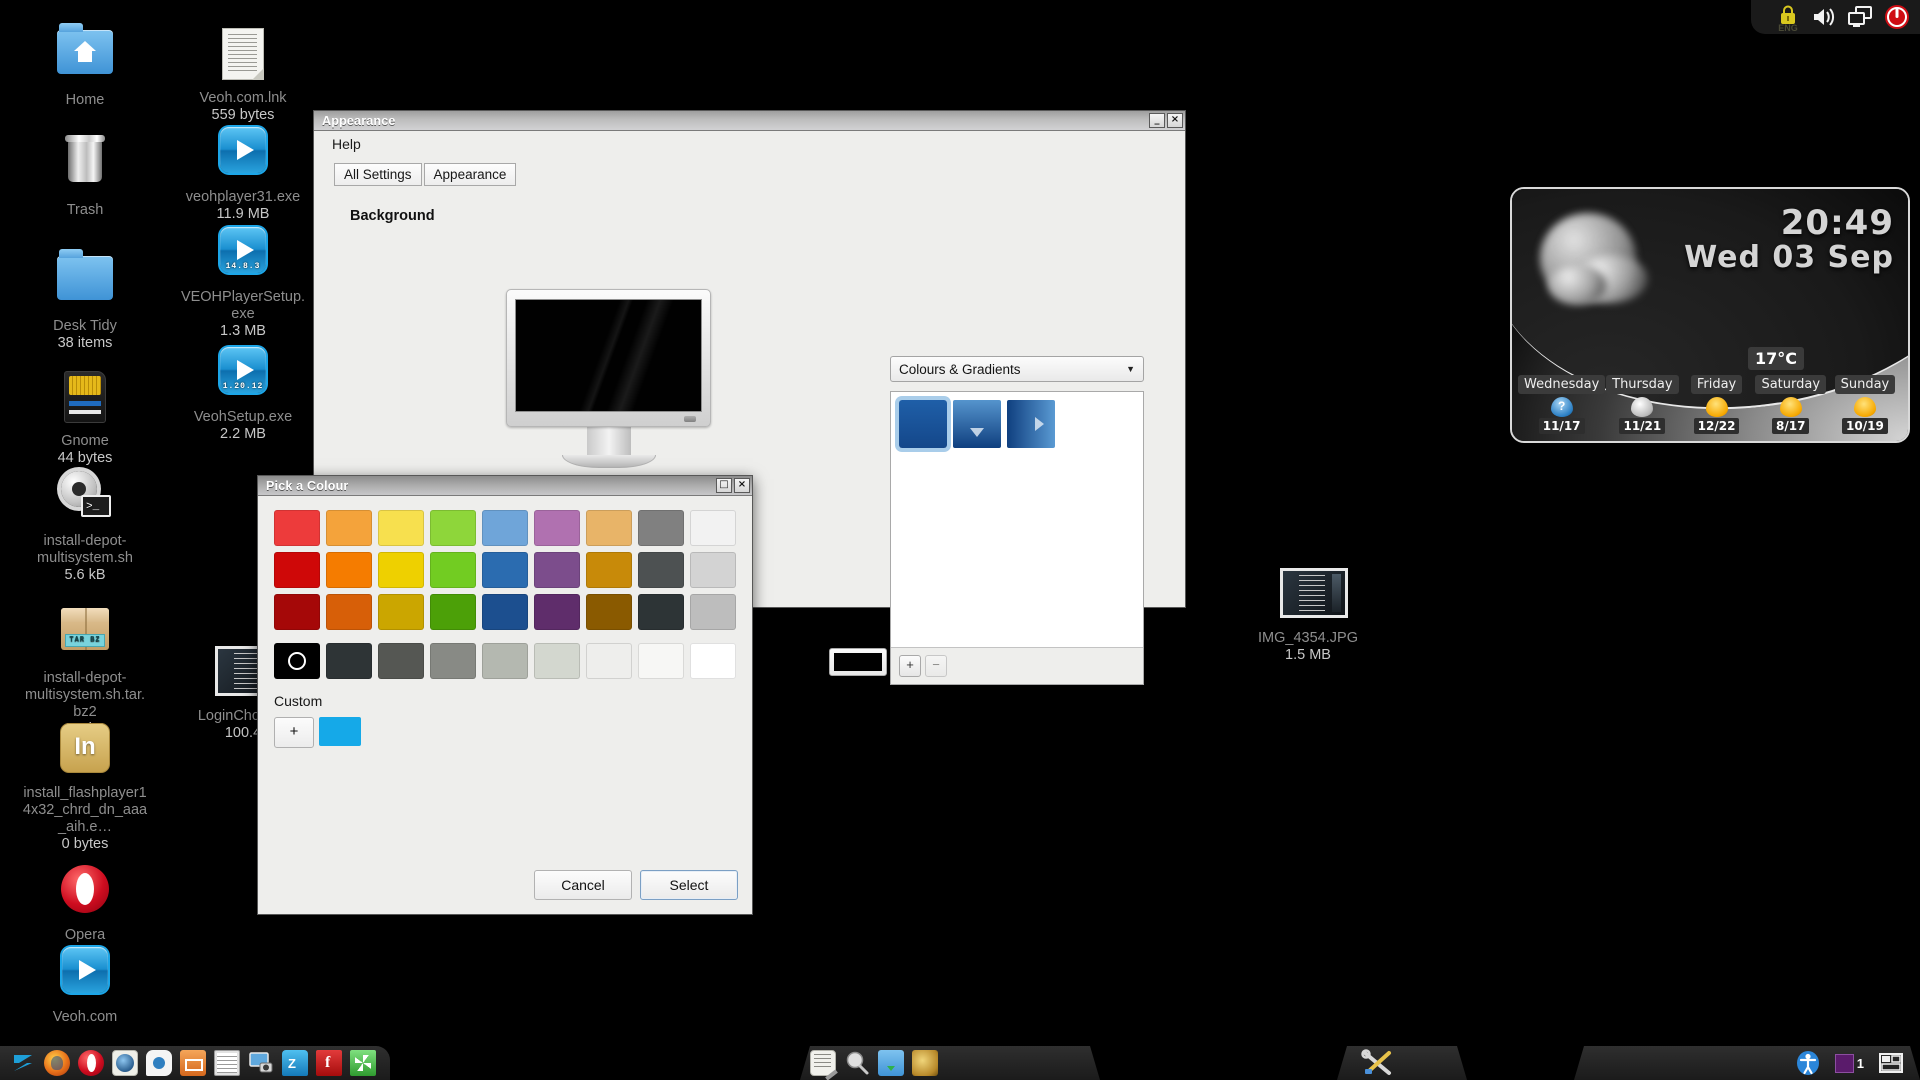  What do you see at coordinates (1849, 1063) in the screenshot?
I see `workspace-indicator: 1` at bounding box center [1849, 1063].